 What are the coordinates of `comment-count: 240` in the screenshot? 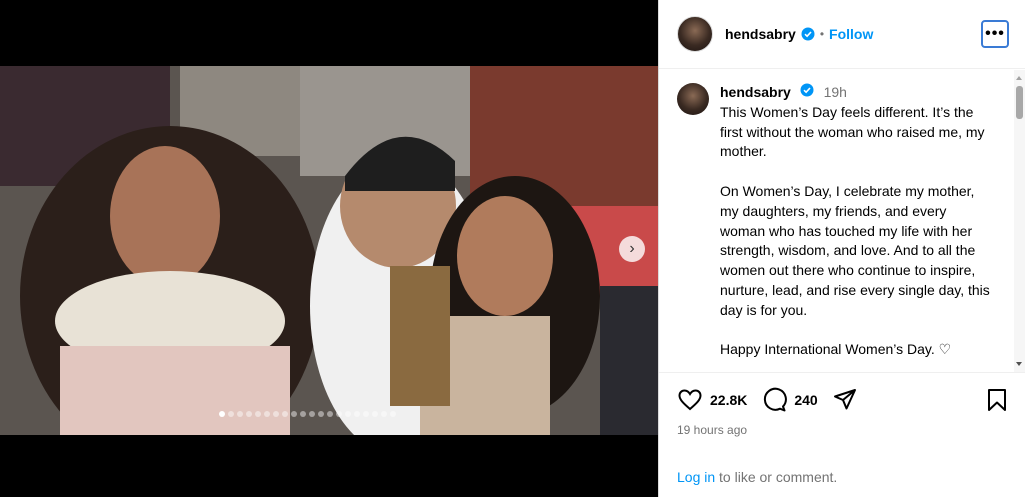 It's located at (805, 400).